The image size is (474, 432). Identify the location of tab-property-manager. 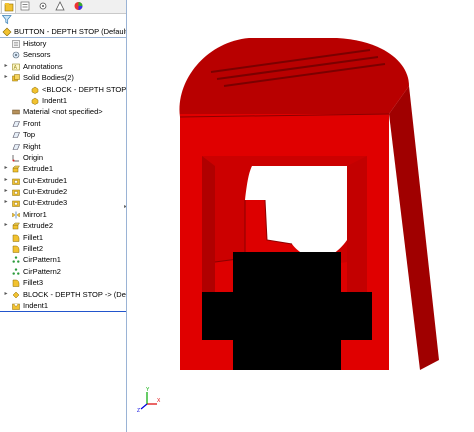
(25, 6).